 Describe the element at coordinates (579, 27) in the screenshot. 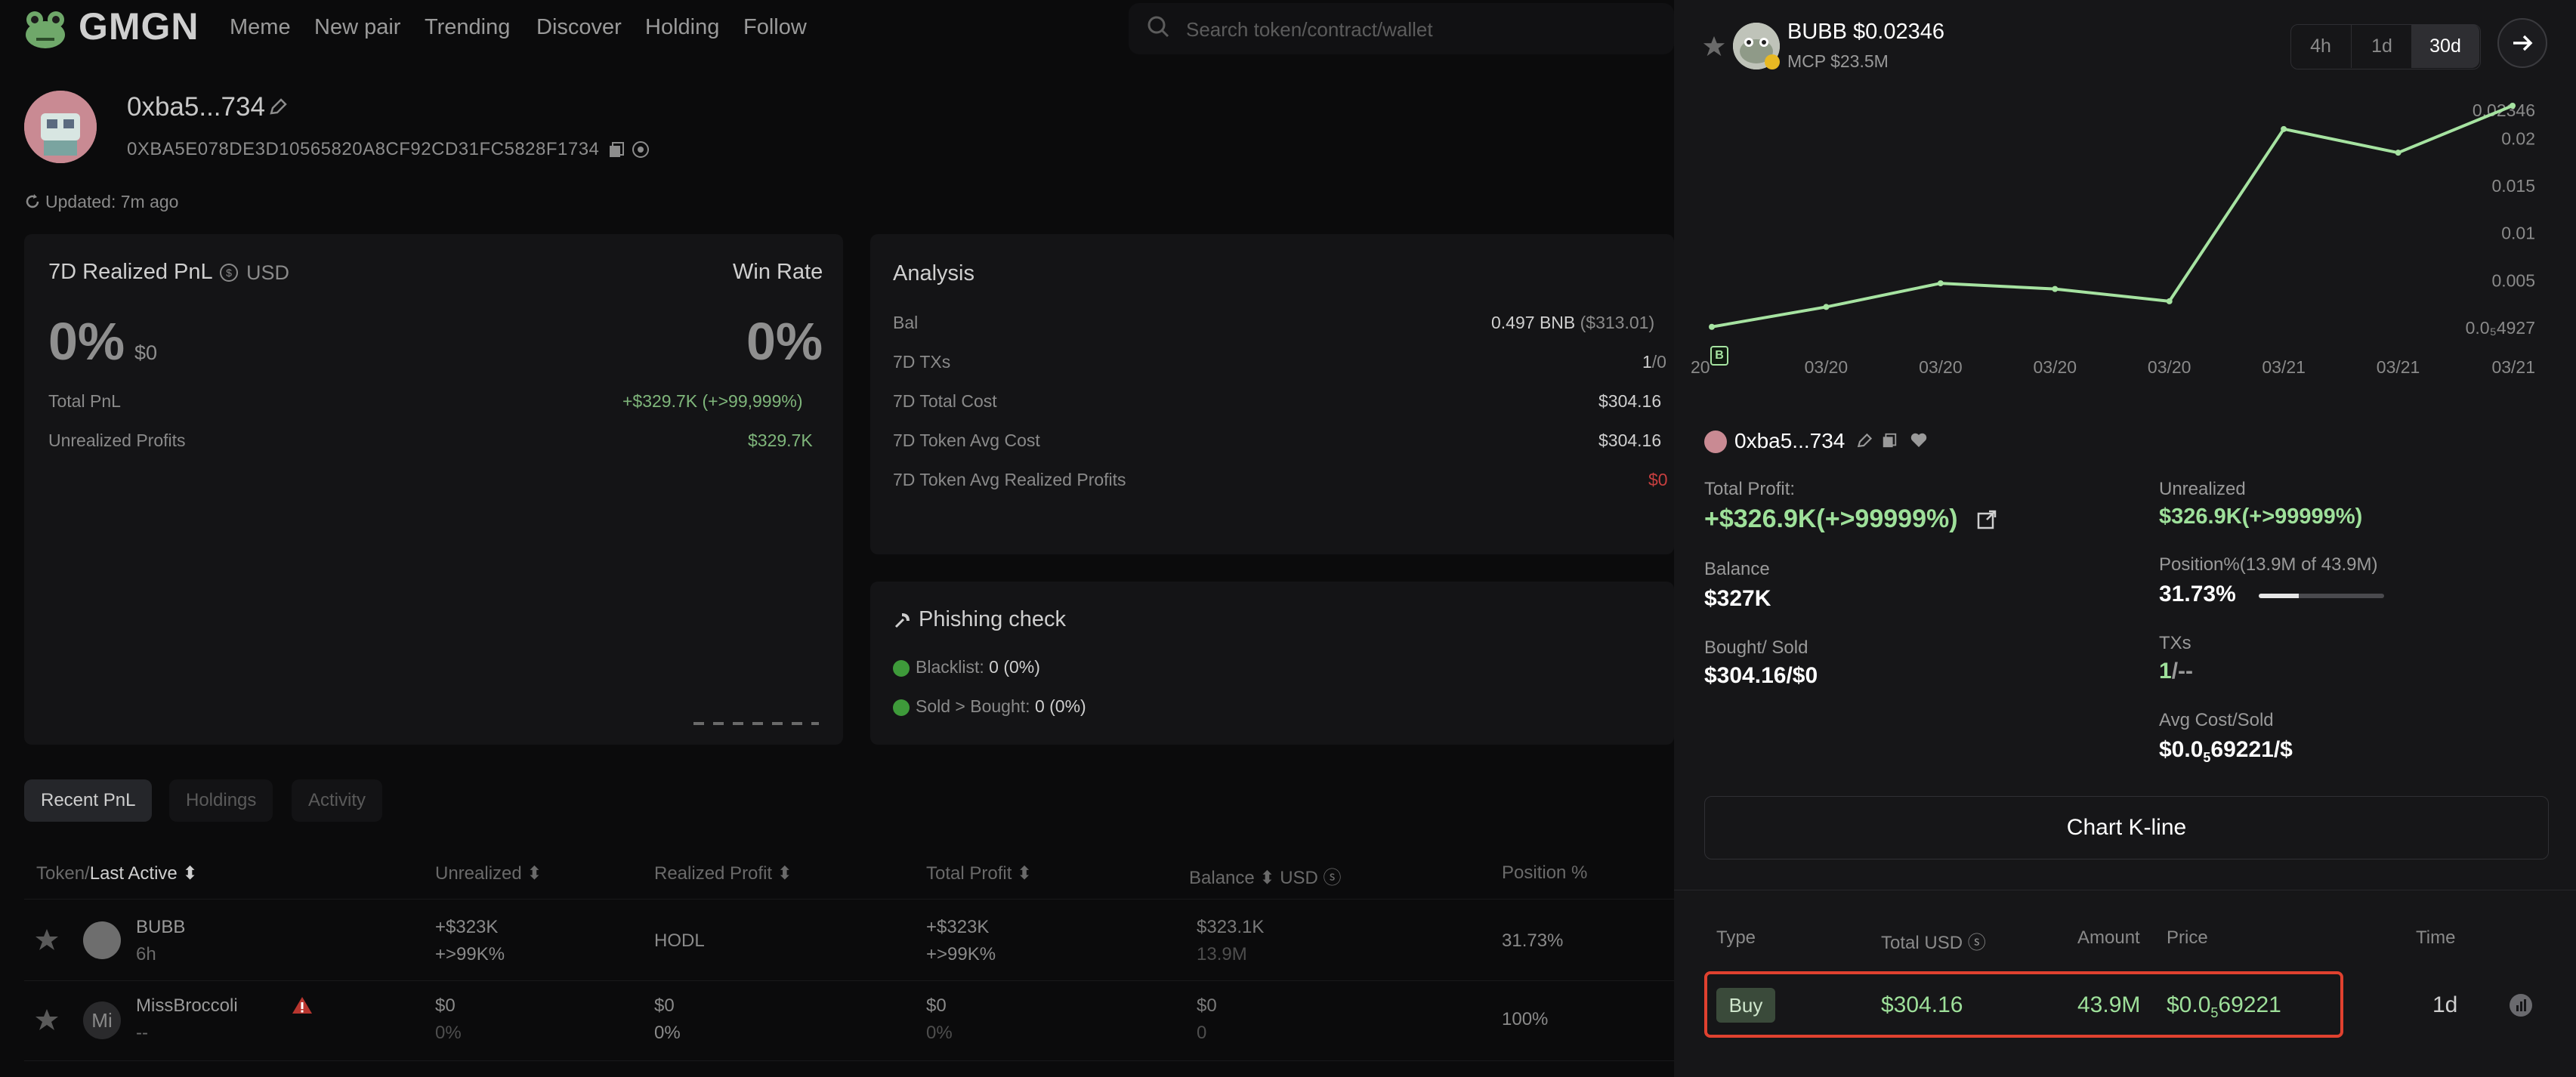

I see `nav-discover: Discover` at that location.